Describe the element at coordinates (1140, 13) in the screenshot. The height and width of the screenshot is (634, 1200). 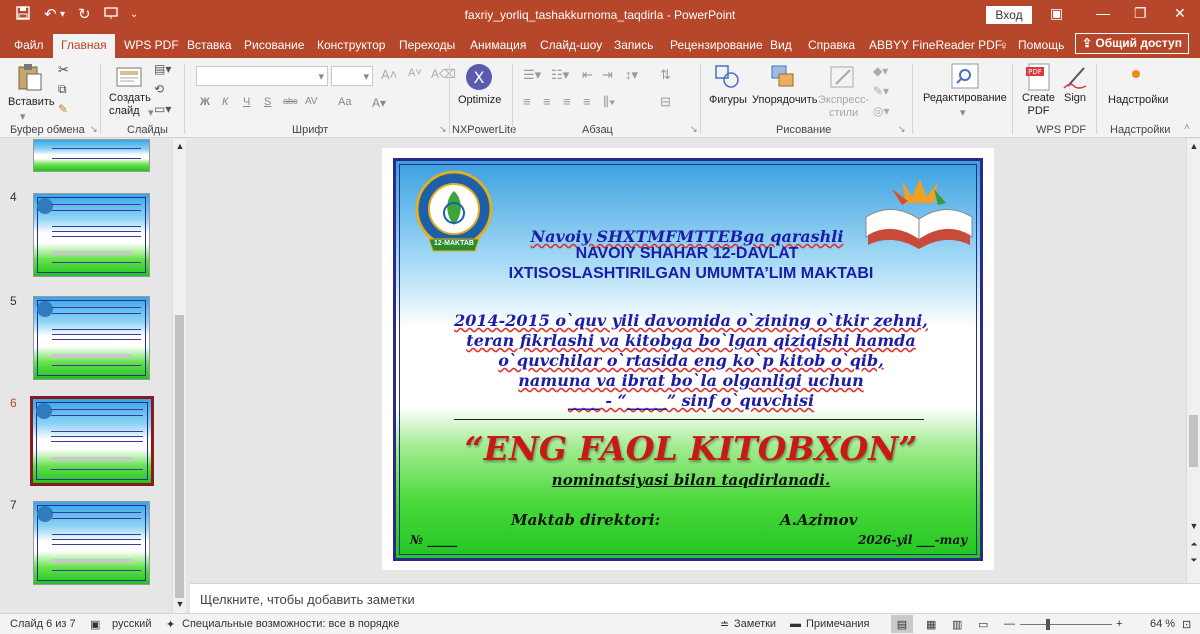
I see `maximize-icon: ❐` at that location.